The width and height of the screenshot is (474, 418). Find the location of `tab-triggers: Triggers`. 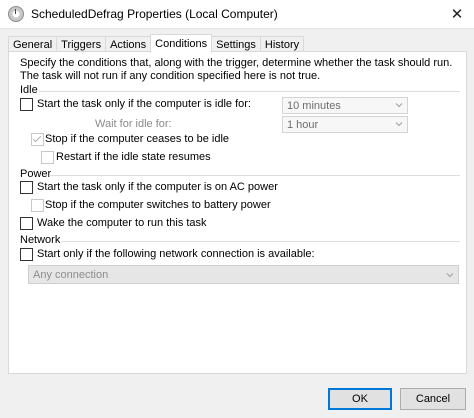

tab-triggers: Triggers is located at coordinates (81, 44).